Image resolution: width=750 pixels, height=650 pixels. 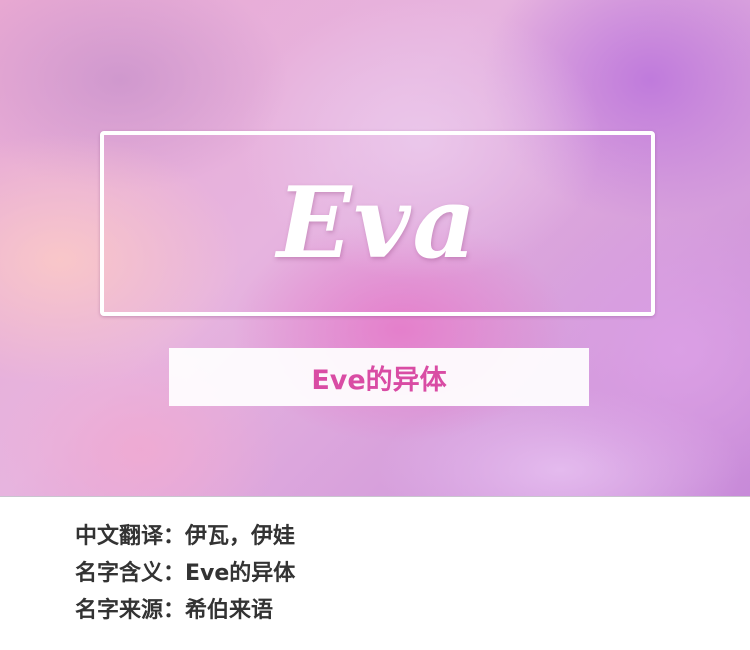 I want to click on info-label: 名字含义：, so click(x=130, y=573).